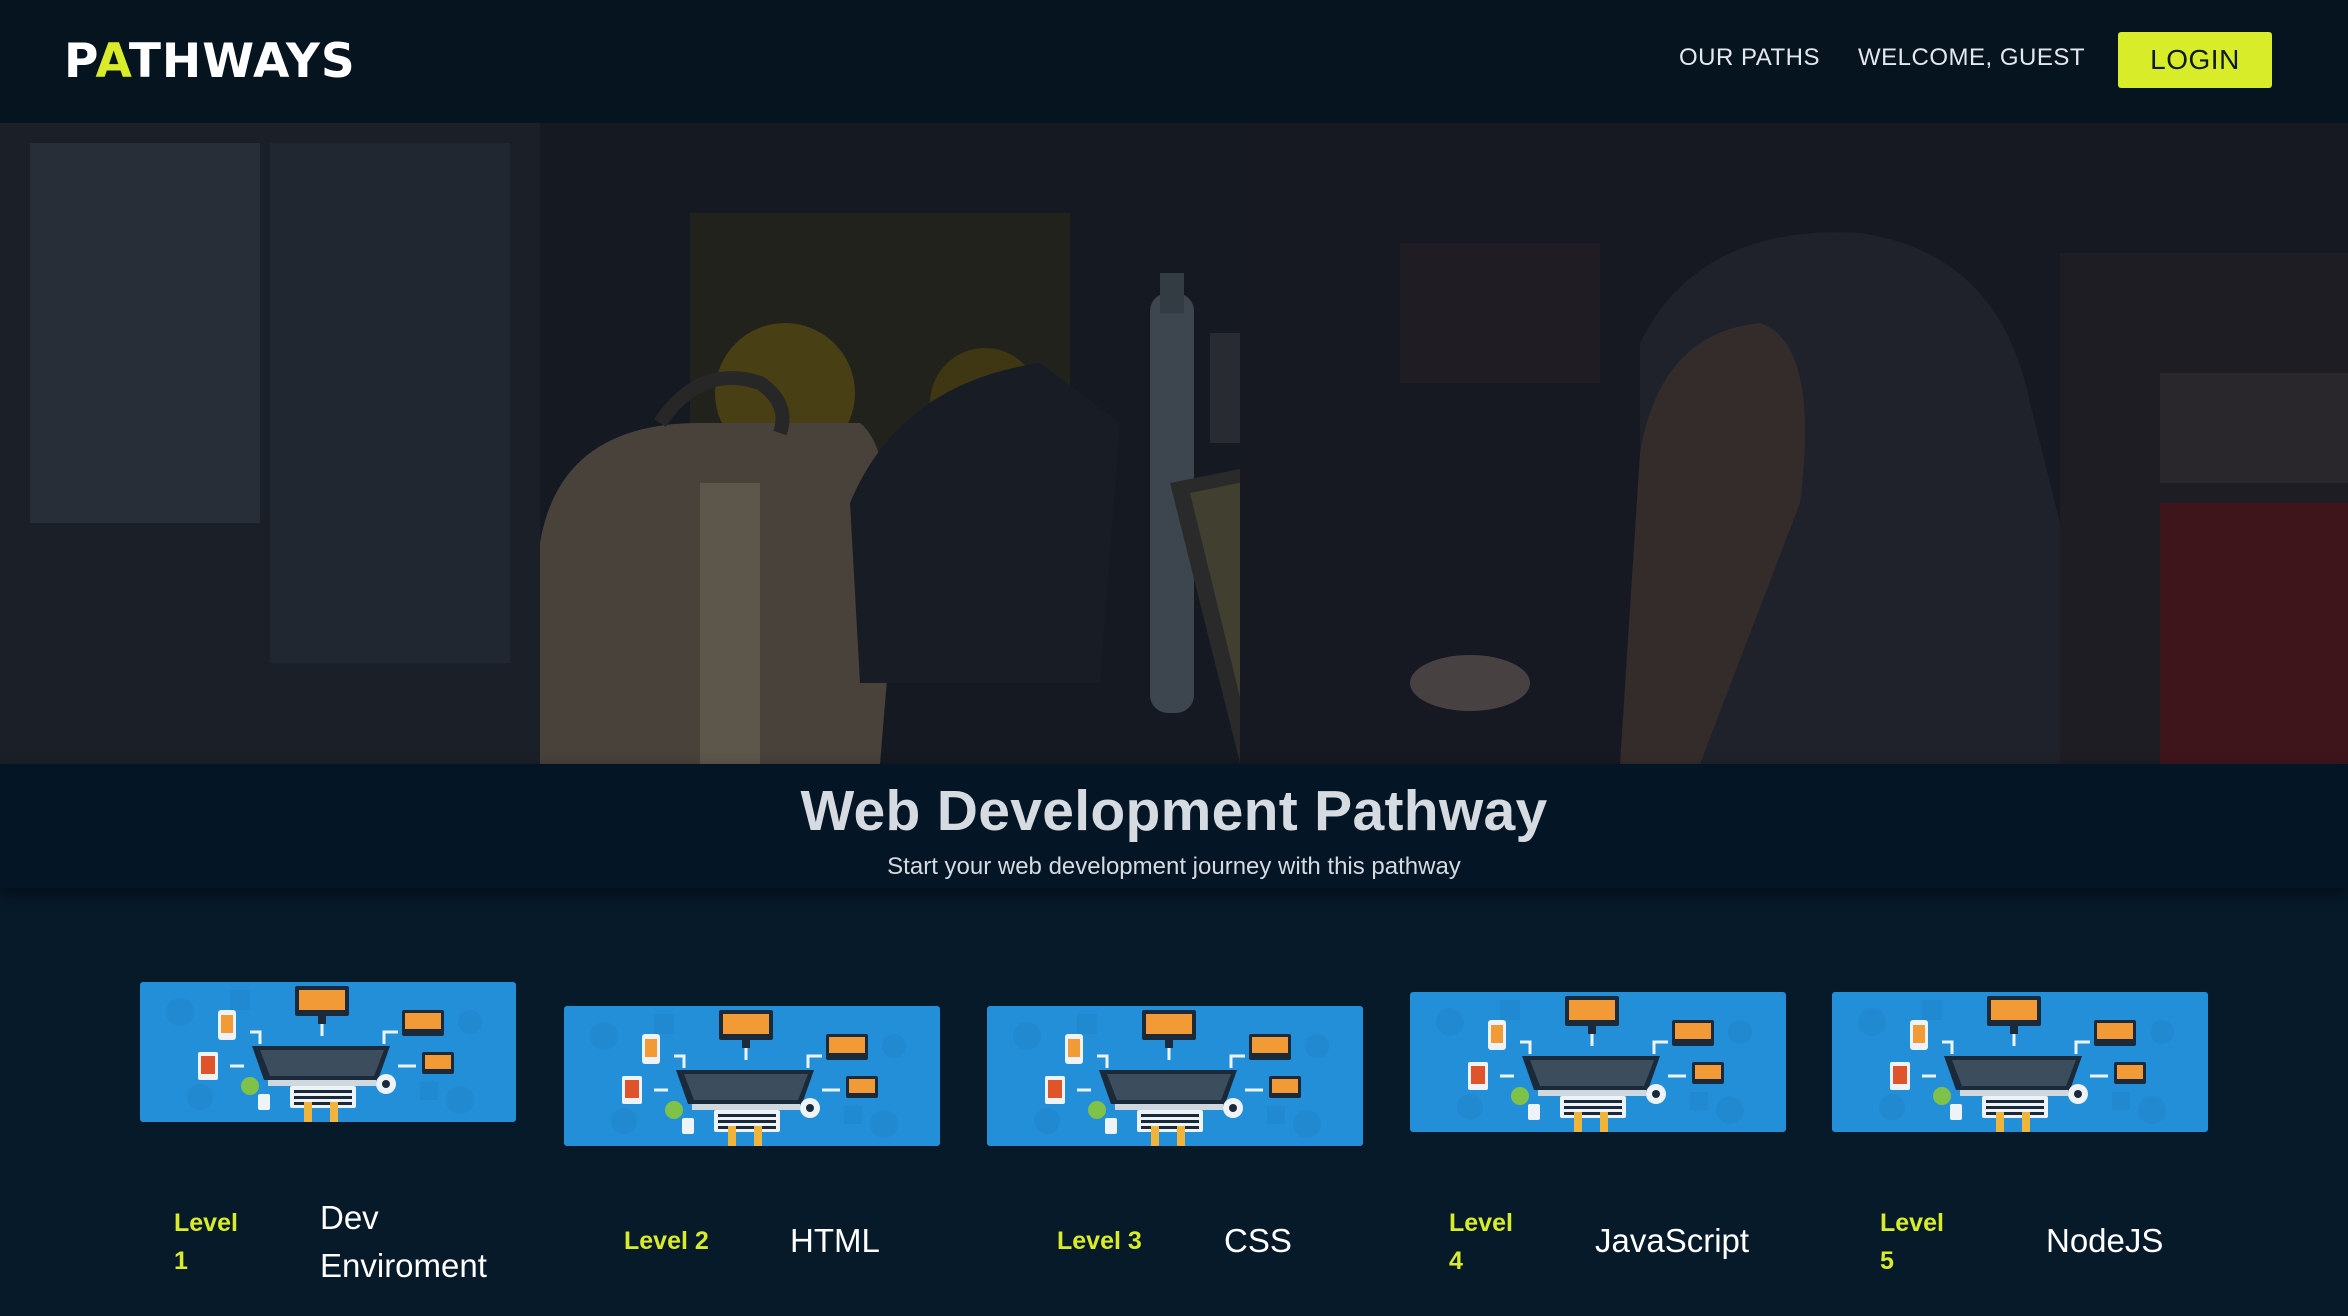  Describe the element at coordinates (206, 1223) in the screenshot. I see `level-1-label-line1: Level` at that location.